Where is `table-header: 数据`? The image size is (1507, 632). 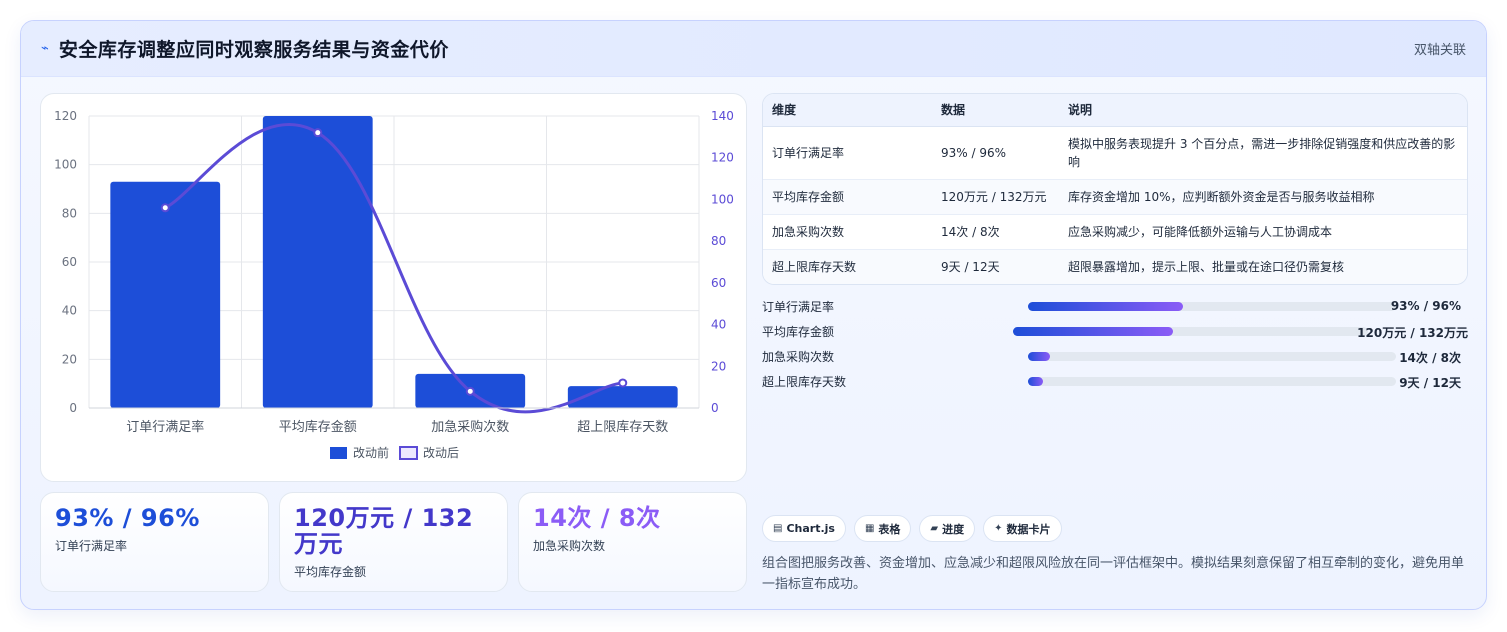
table-header: 数据 is located at coordinates (995, 110).